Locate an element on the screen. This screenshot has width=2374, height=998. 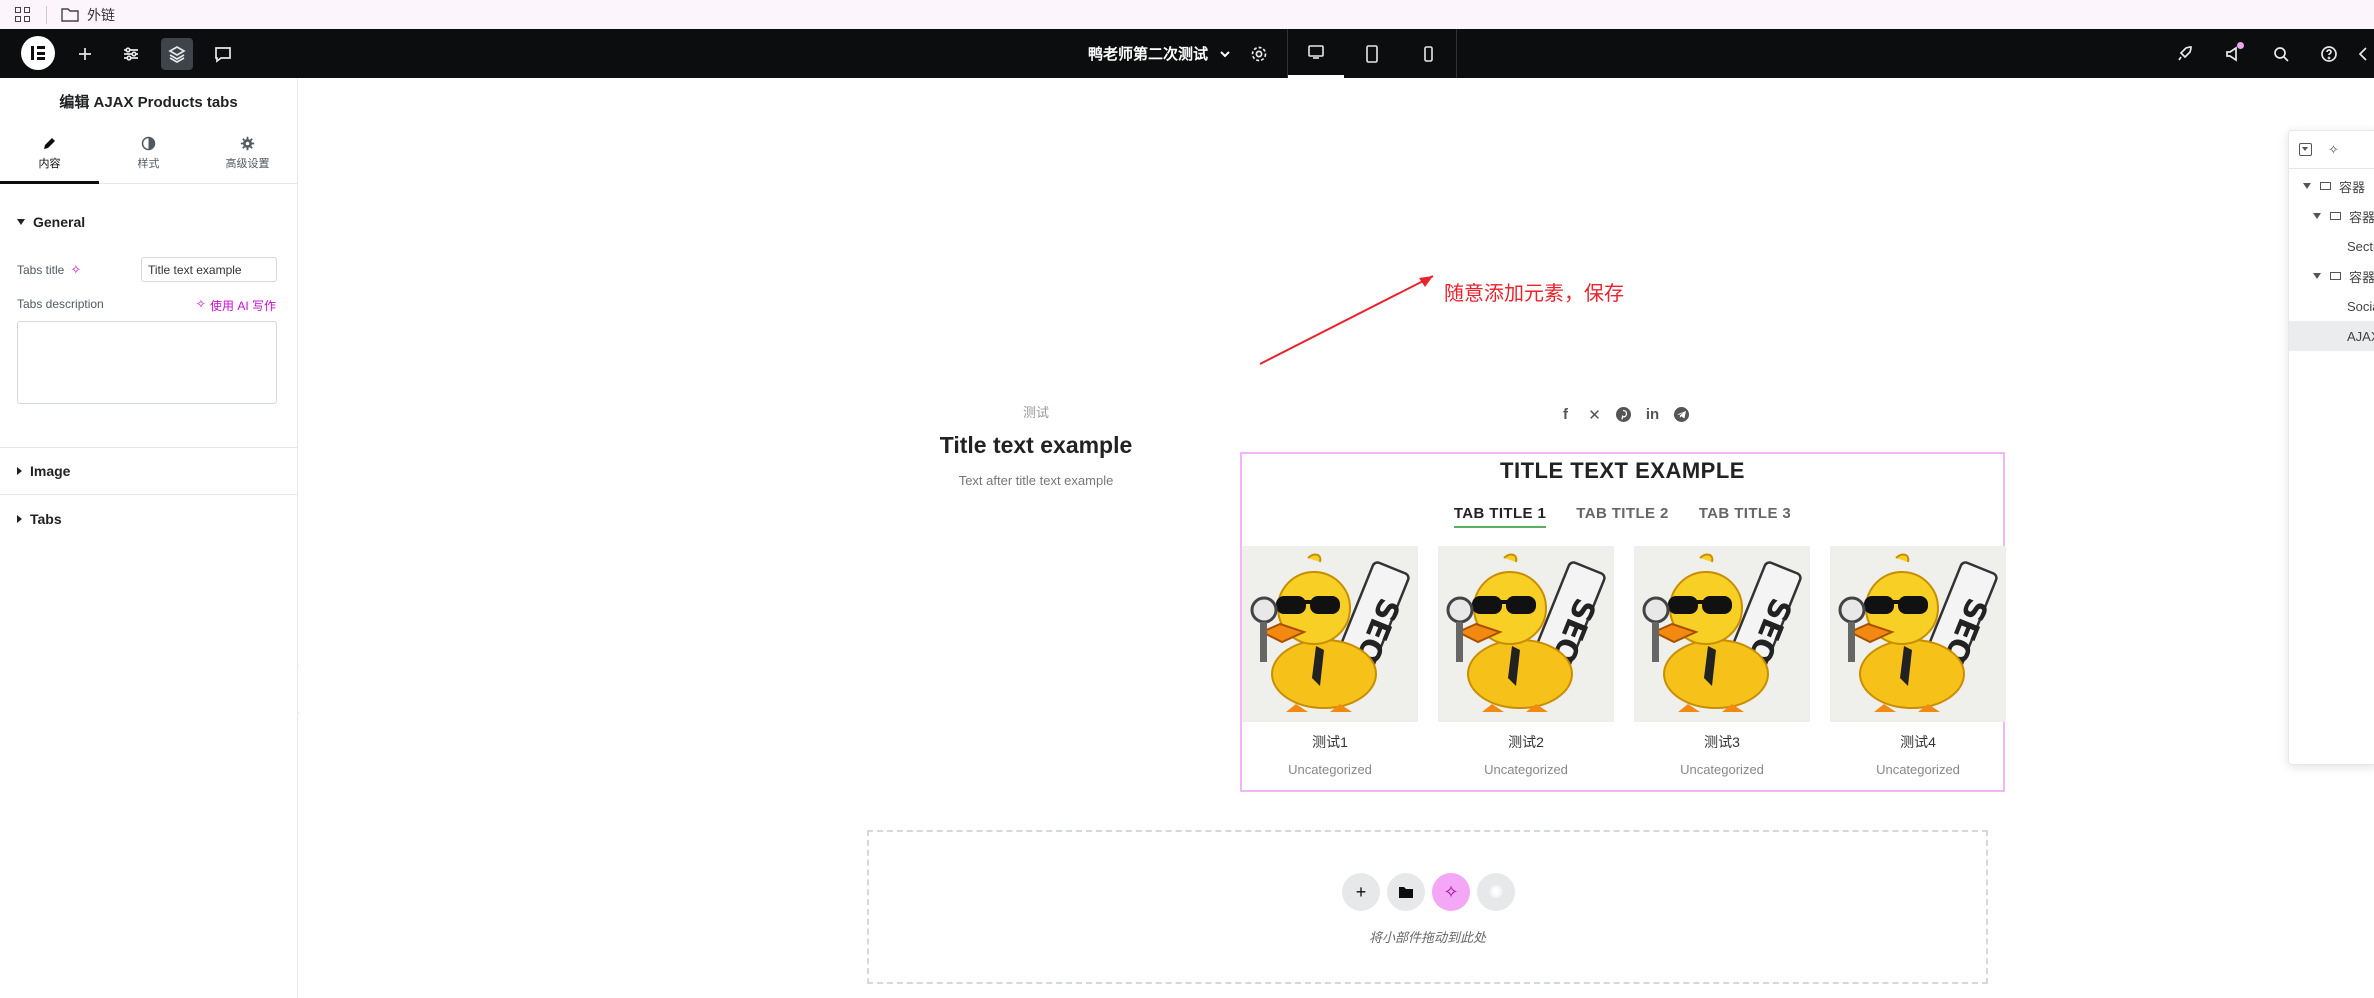
section-tabs: Tabs is located at coordinates (39, 519).